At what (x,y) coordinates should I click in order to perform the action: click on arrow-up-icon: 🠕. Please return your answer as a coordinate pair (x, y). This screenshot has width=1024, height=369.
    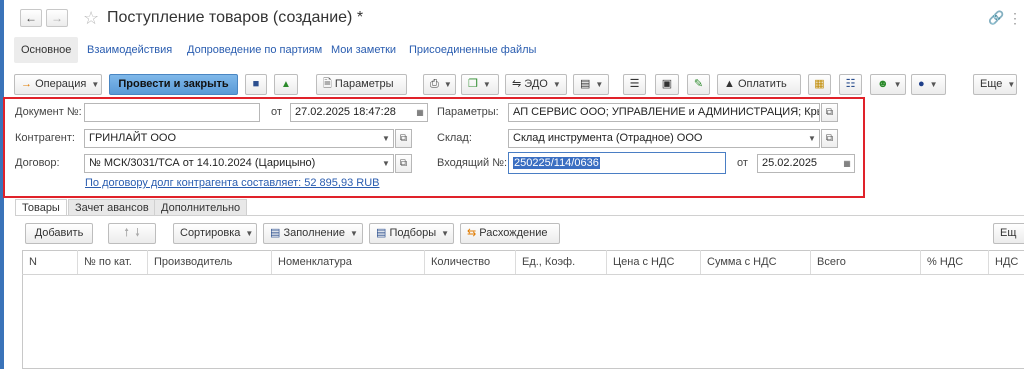
    Looking at the image, I should click on (126, 233).